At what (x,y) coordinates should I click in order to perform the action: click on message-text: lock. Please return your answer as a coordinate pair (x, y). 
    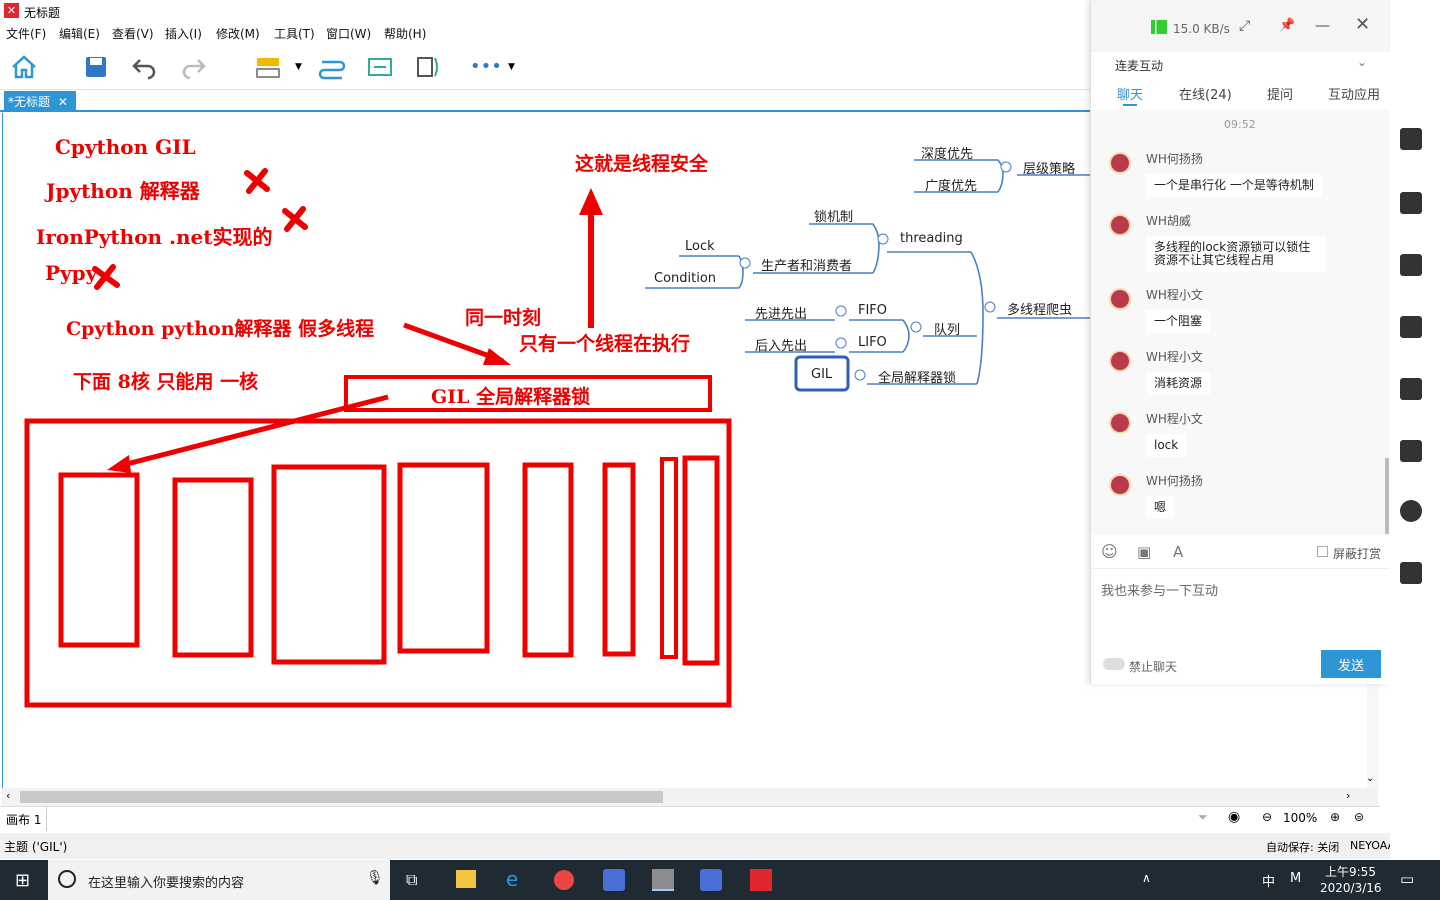
    Looking at the image, I should click on (1166, 445).